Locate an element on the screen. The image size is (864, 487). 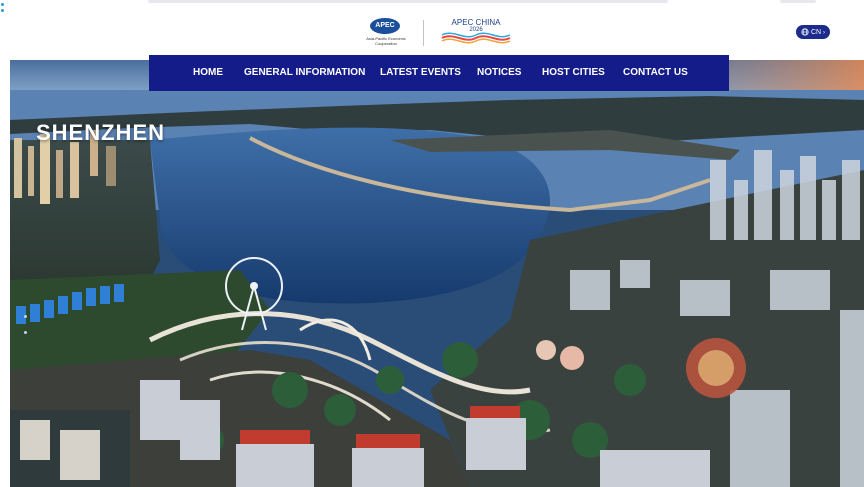
apec-china-2026-logo: APEC CHINA 2026 is located at coordinates (476, 32).